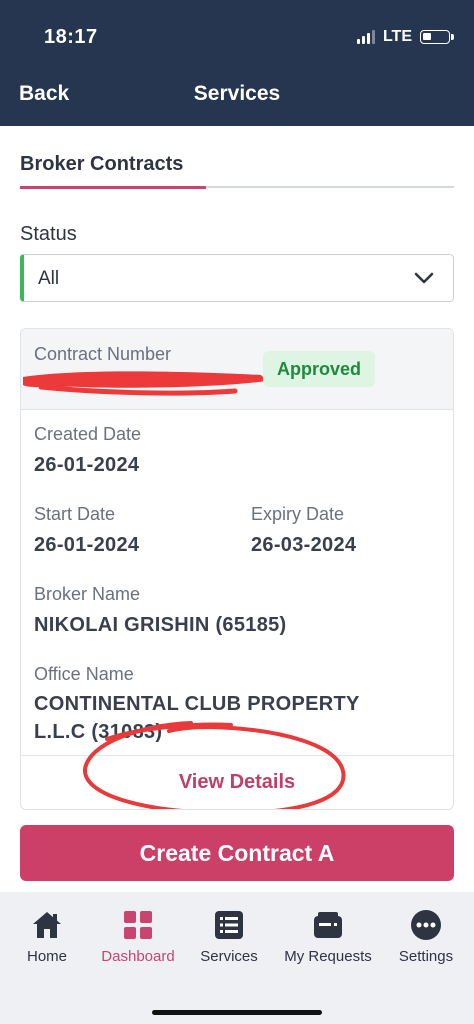 This screenshot has height=1024, width=474. Describe the element at coordinates (237, 63) in the screenshot. I see `top-header: 18:17 LTE Back Services` at that location.